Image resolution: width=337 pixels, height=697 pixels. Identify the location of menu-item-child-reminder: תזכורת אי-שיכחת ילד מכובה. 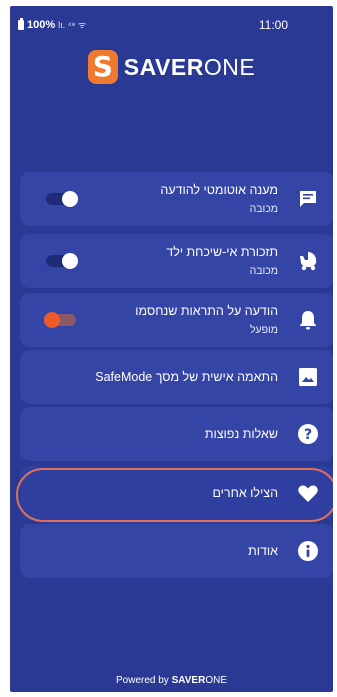
(176, 261).